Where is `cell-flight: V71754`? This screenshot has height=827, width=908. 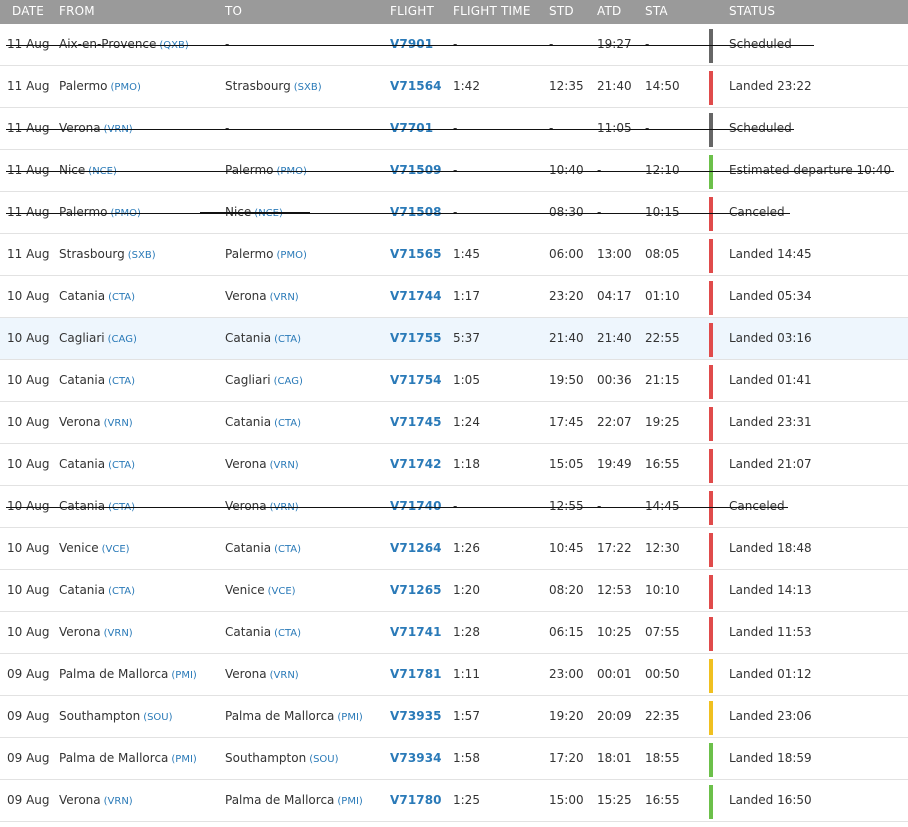
cell-flight: V71754 is located at coordinates (416, 380).